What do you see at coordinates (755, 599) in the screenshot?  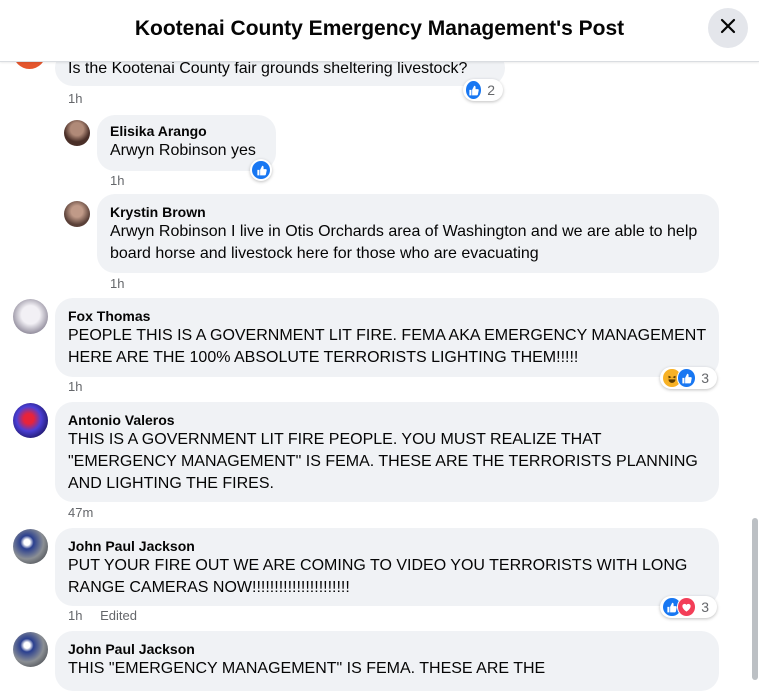 I see `scrollbar-thumb` at bounding box center [755, 599].